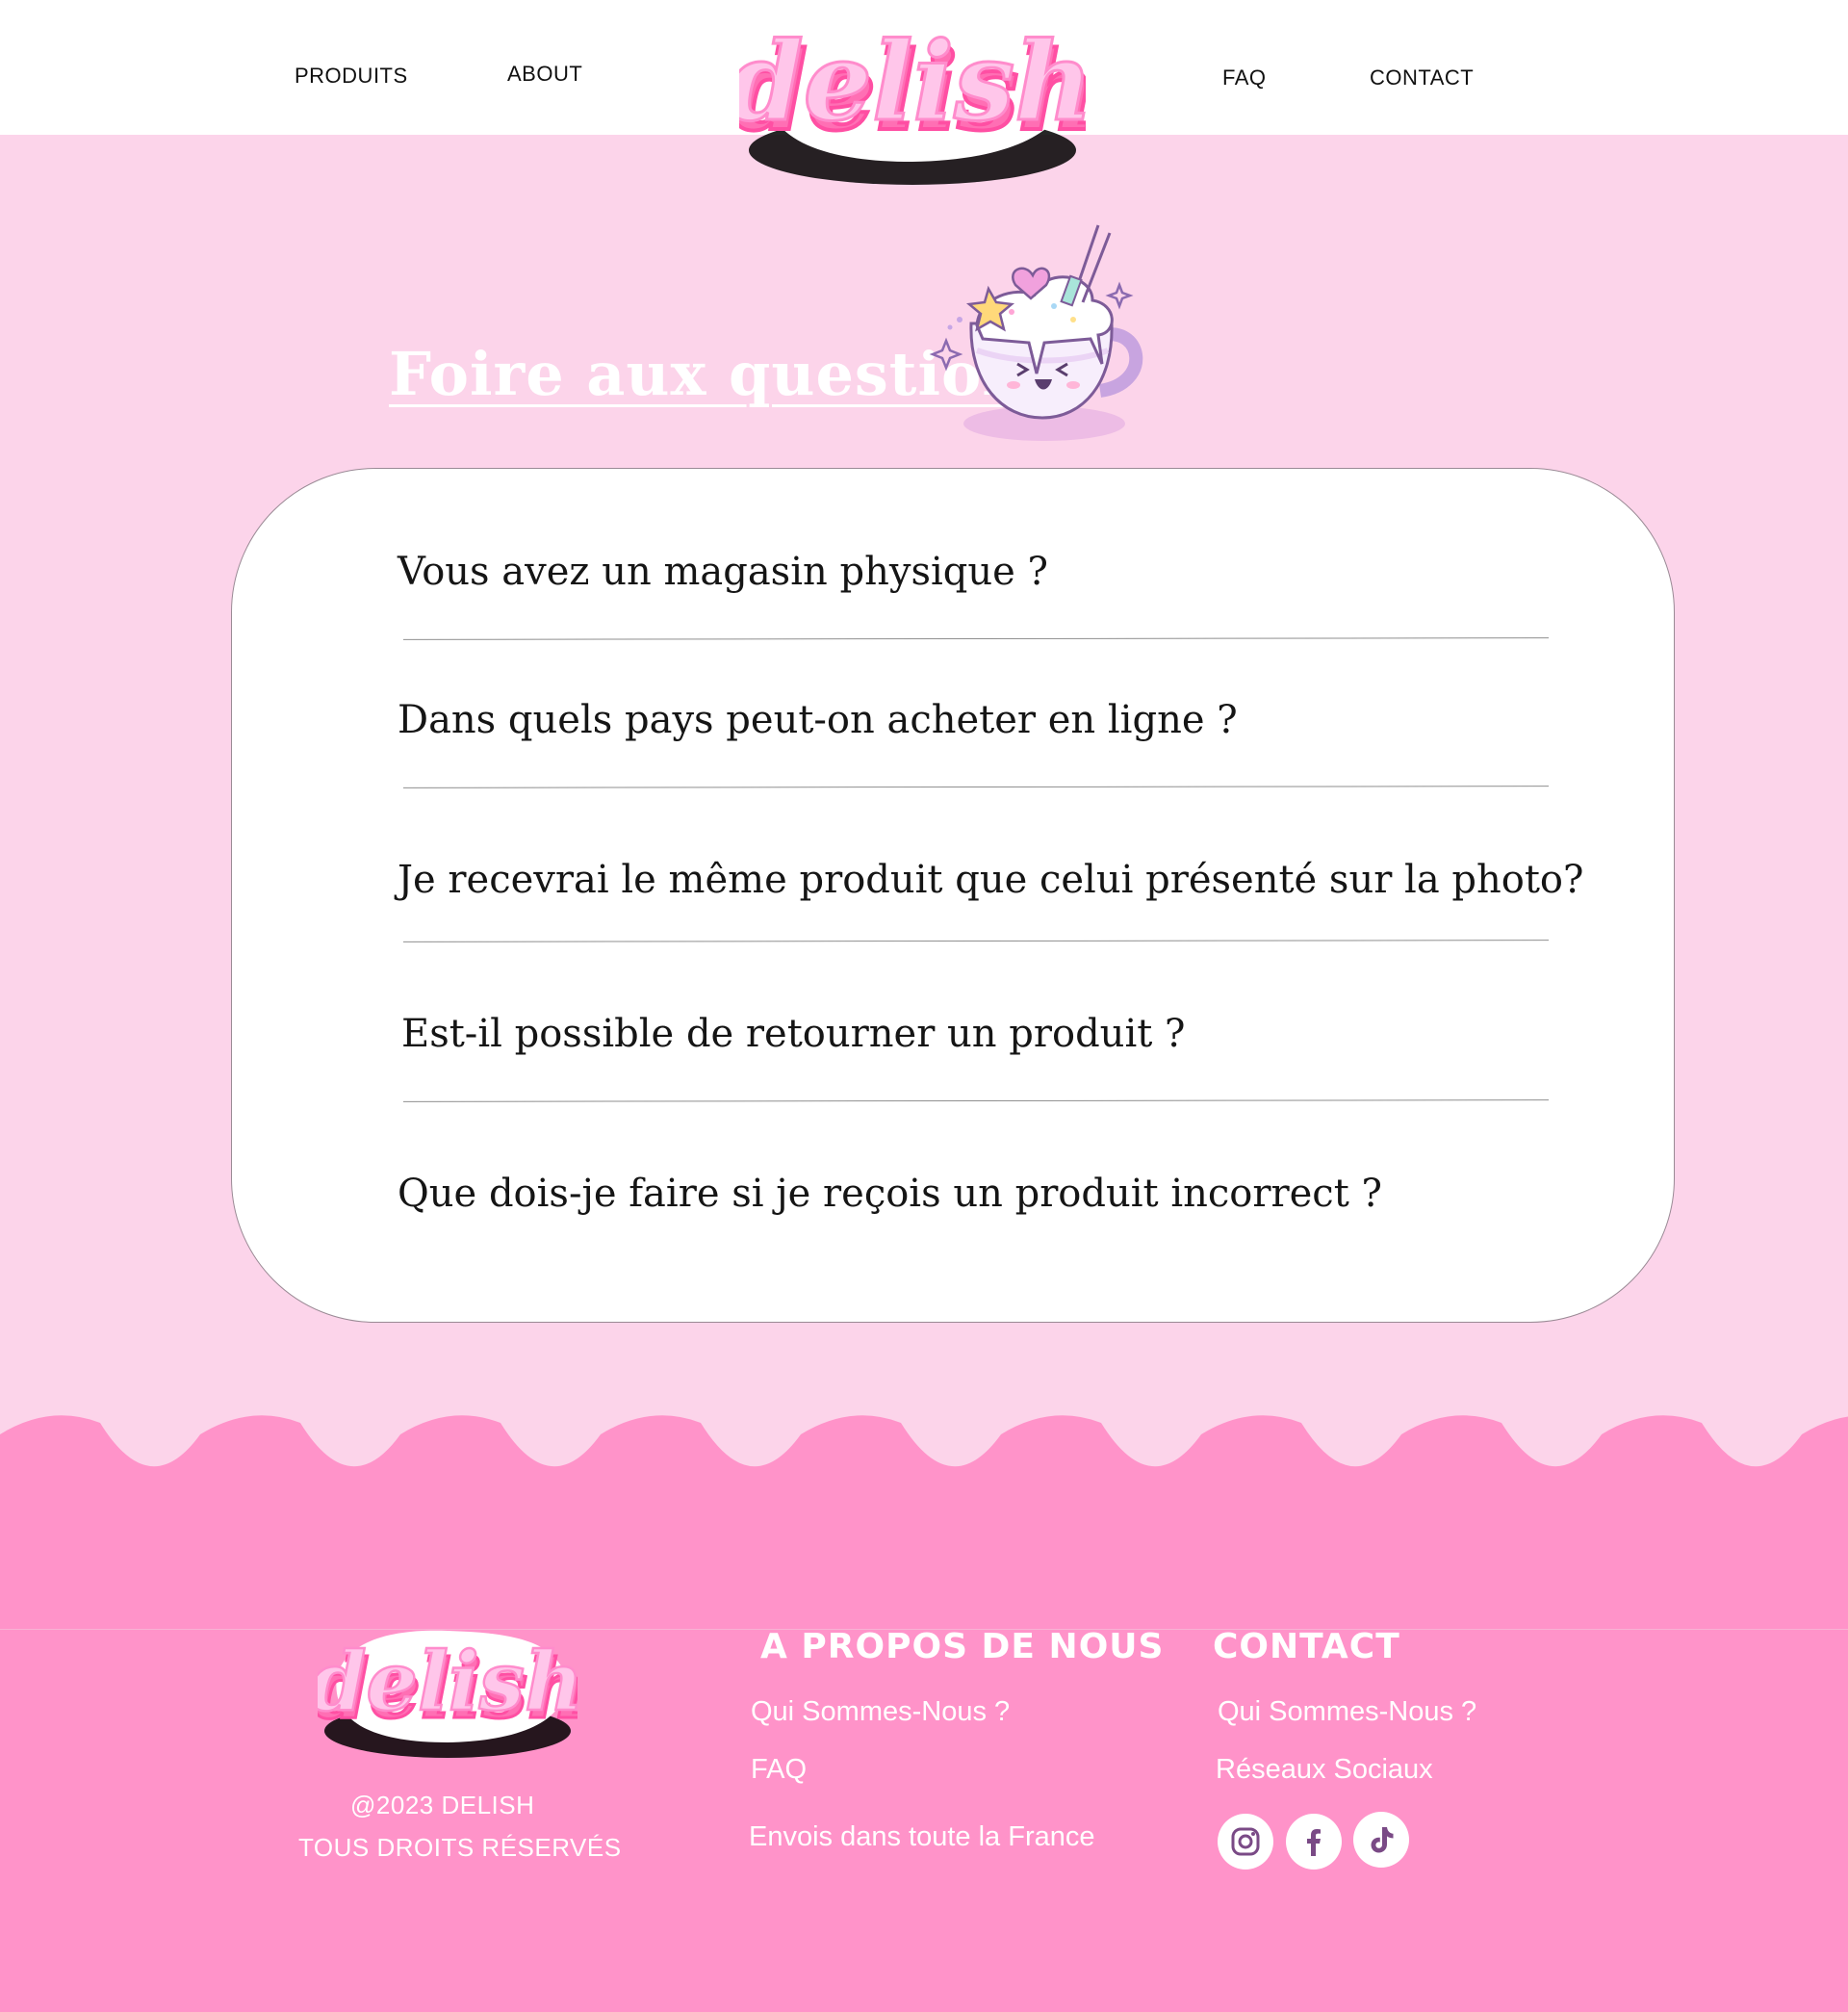 This screenshot has height=2012, width=1848. I want to click on instagram-button, so click(1245, 1842).